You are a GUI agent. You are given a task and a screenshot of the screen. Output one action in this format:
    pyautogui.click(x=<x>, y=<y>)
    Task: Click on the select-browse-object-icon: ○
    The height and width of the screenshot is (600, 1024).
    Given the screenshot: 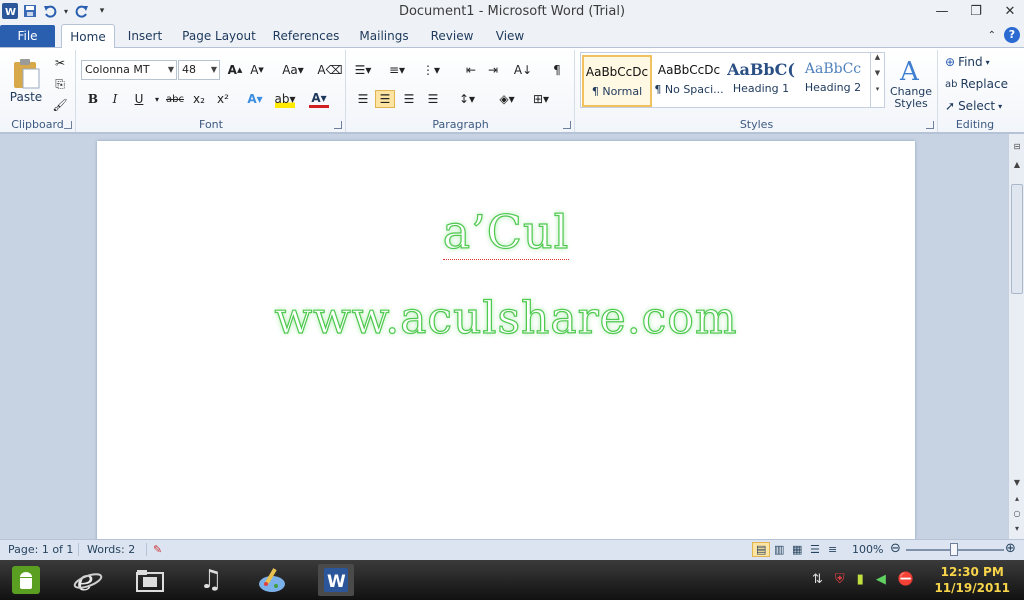 What is the action you would take?
    pyautogui.click(x=1017, y=514)
    